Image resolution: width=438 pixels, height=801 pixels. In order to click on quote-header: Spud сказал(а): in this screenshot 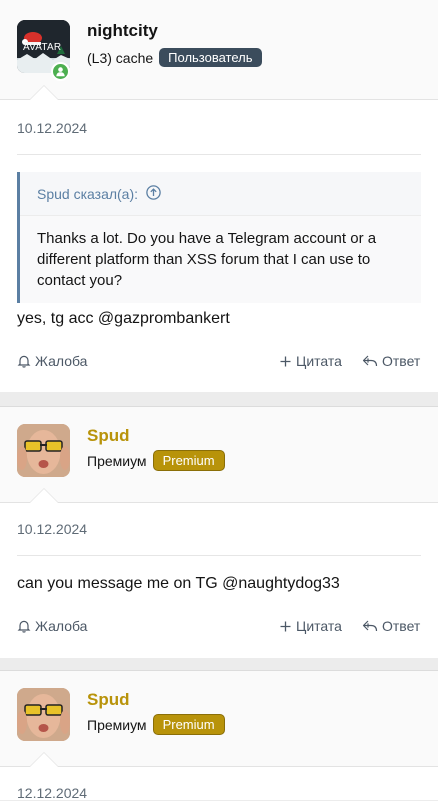, I will do `click(220, 194)`.